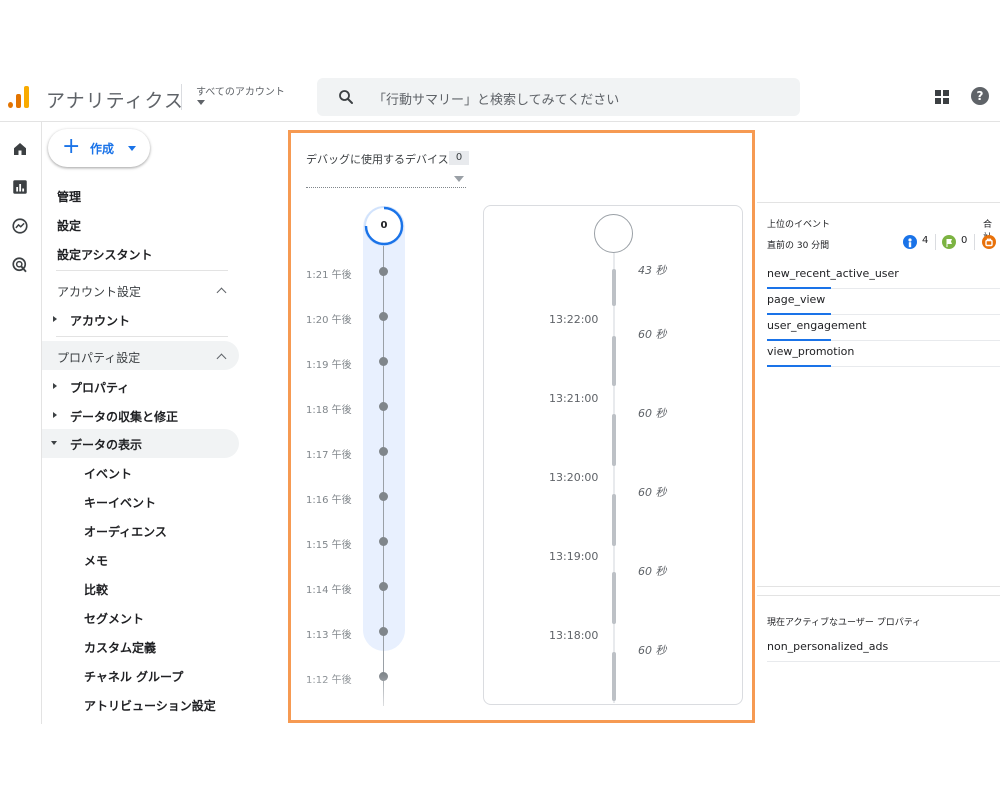 Image resolution: width=1000 pixels, height=800 pixels. I want to click on search-icon, so click(346, 97).